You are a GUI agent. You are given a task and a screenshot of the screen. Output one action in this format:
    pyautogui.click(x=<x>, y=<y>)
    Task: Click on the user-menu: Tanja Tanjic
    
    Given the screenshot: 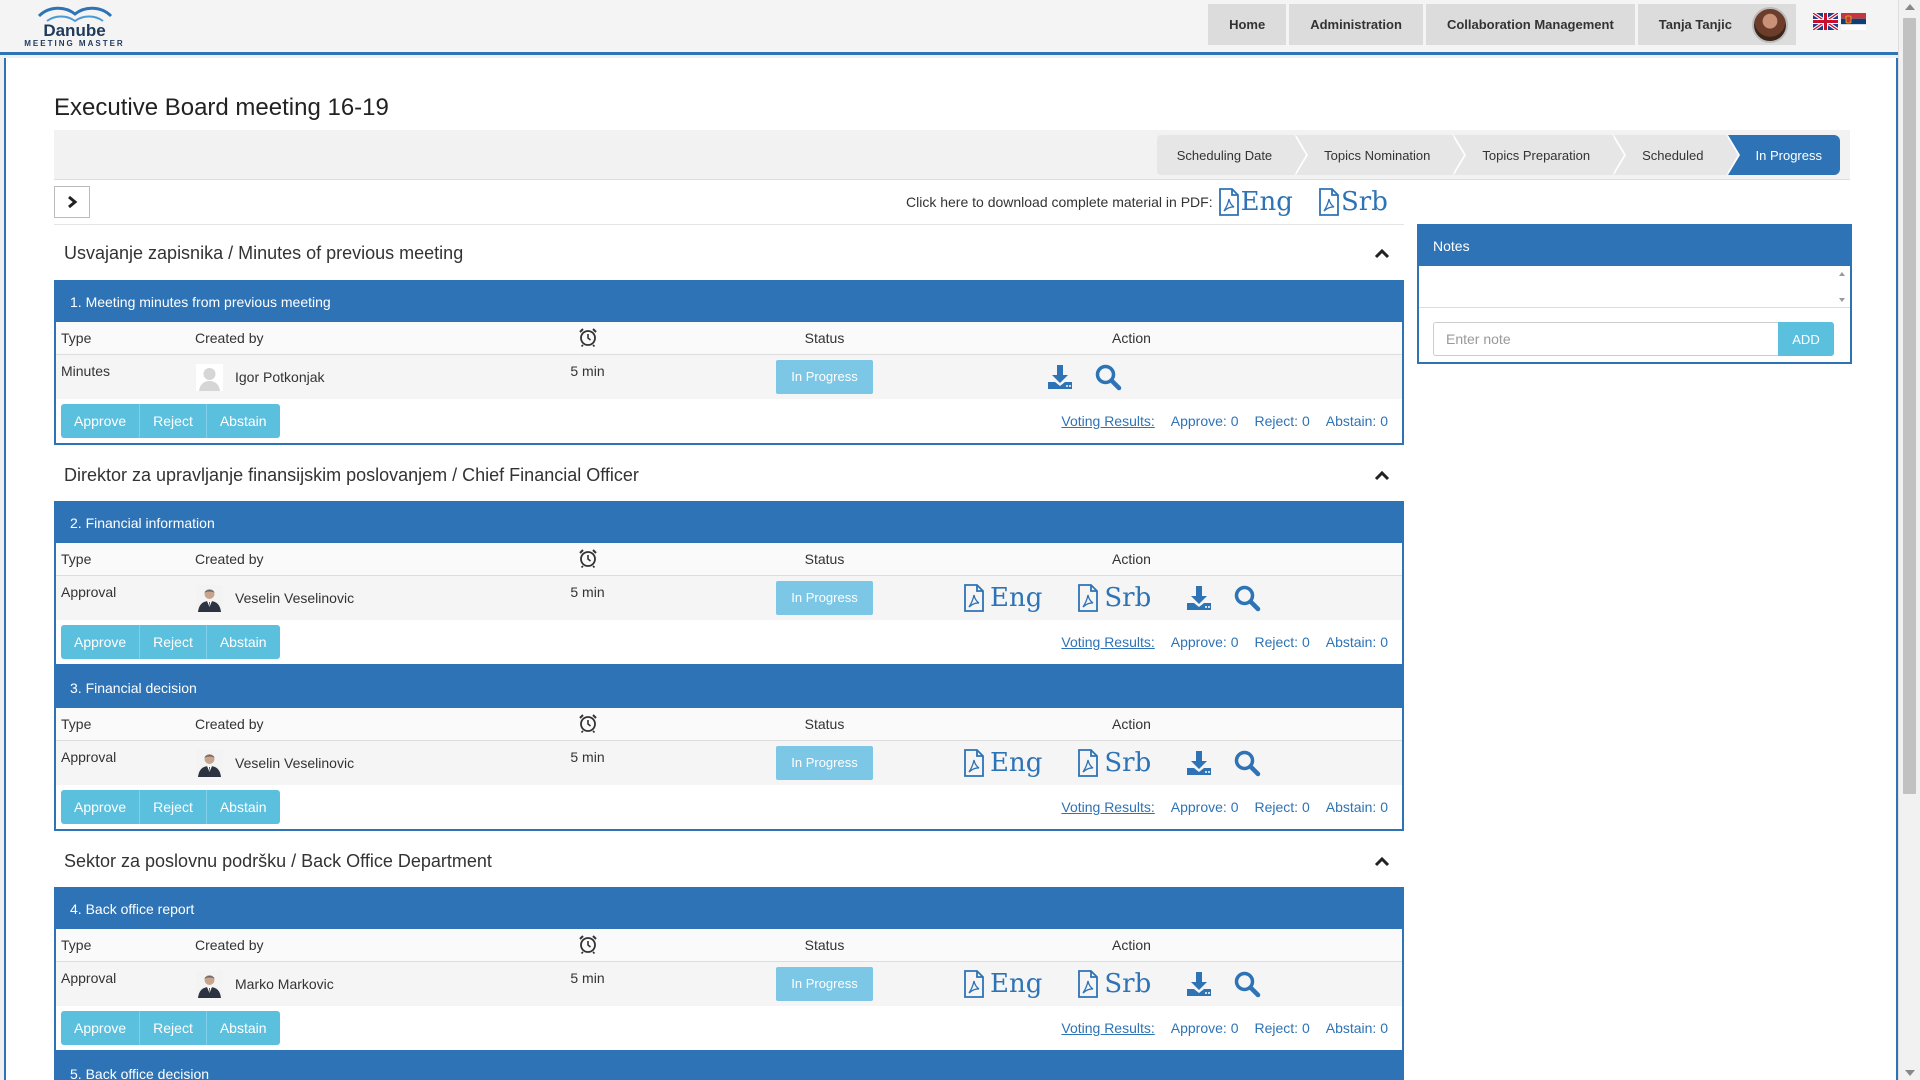 What is the action you would take?
    pyautogui.click(x=1716, y=24)
    